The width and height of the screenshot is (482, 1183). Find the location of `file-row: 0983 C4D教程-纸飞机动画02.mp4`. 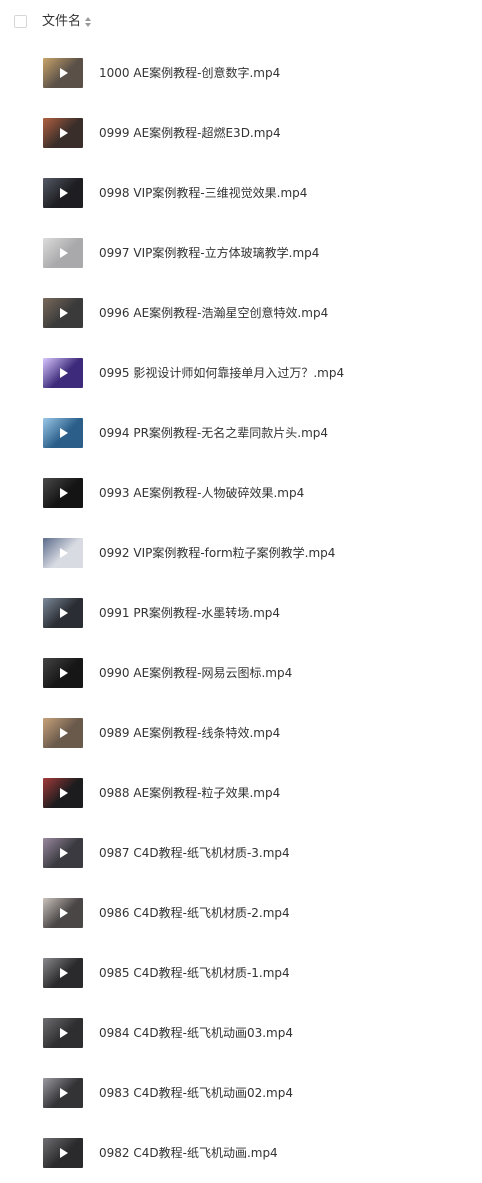

file-row: 0983 C4D教程-纸飞机动画02.mp4 is located at coordinates (241, 1093).